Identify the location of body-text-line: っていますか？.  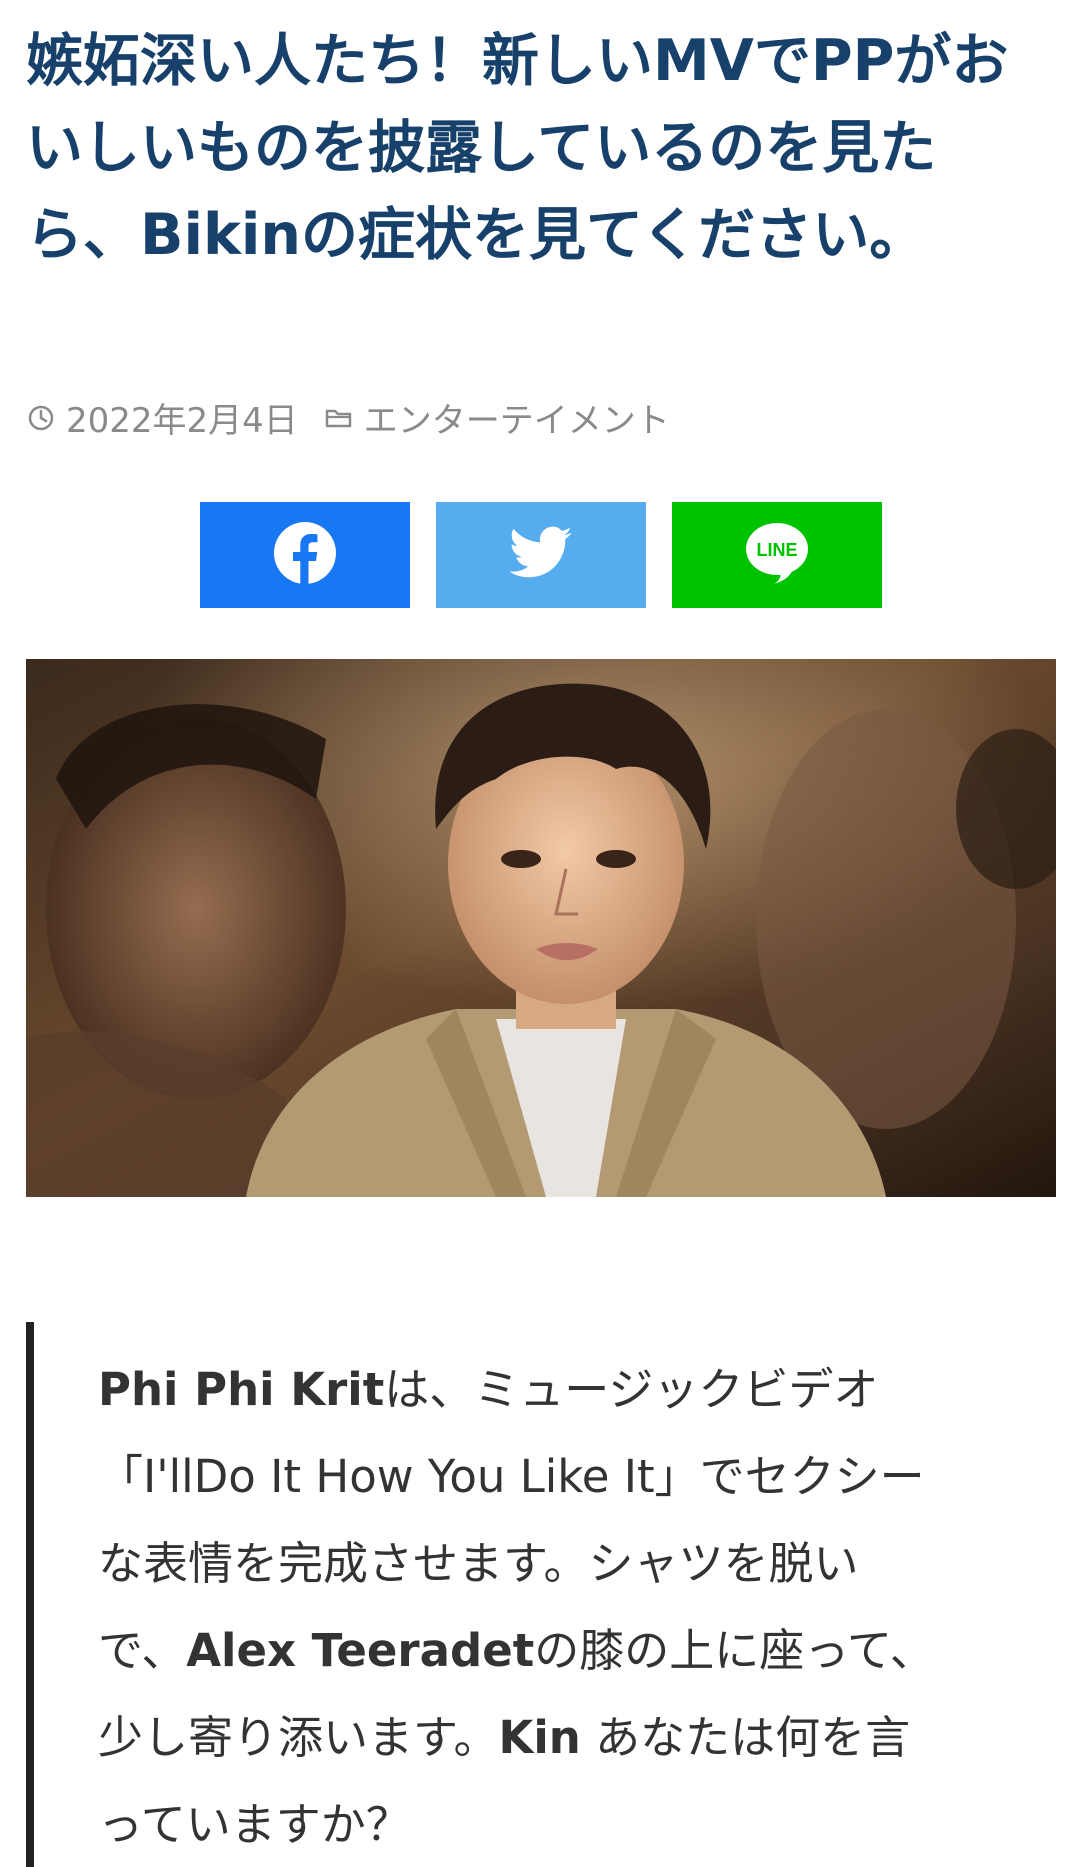
(254, 1824).